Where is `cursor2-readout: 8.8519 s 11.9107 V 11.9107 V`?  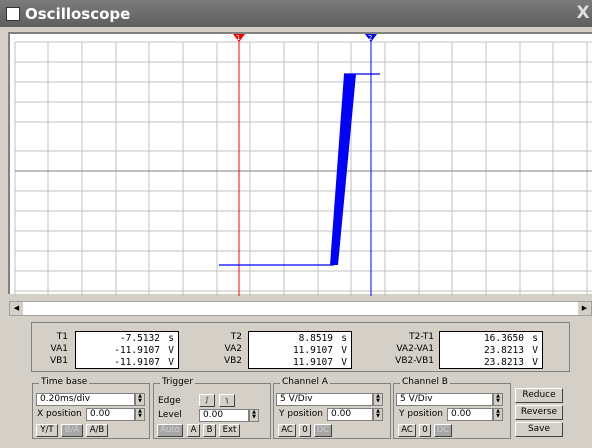
cursor2-readout: 8.8519 s 11.9107 V 11.9107 V is located at coordinates (300, 350).